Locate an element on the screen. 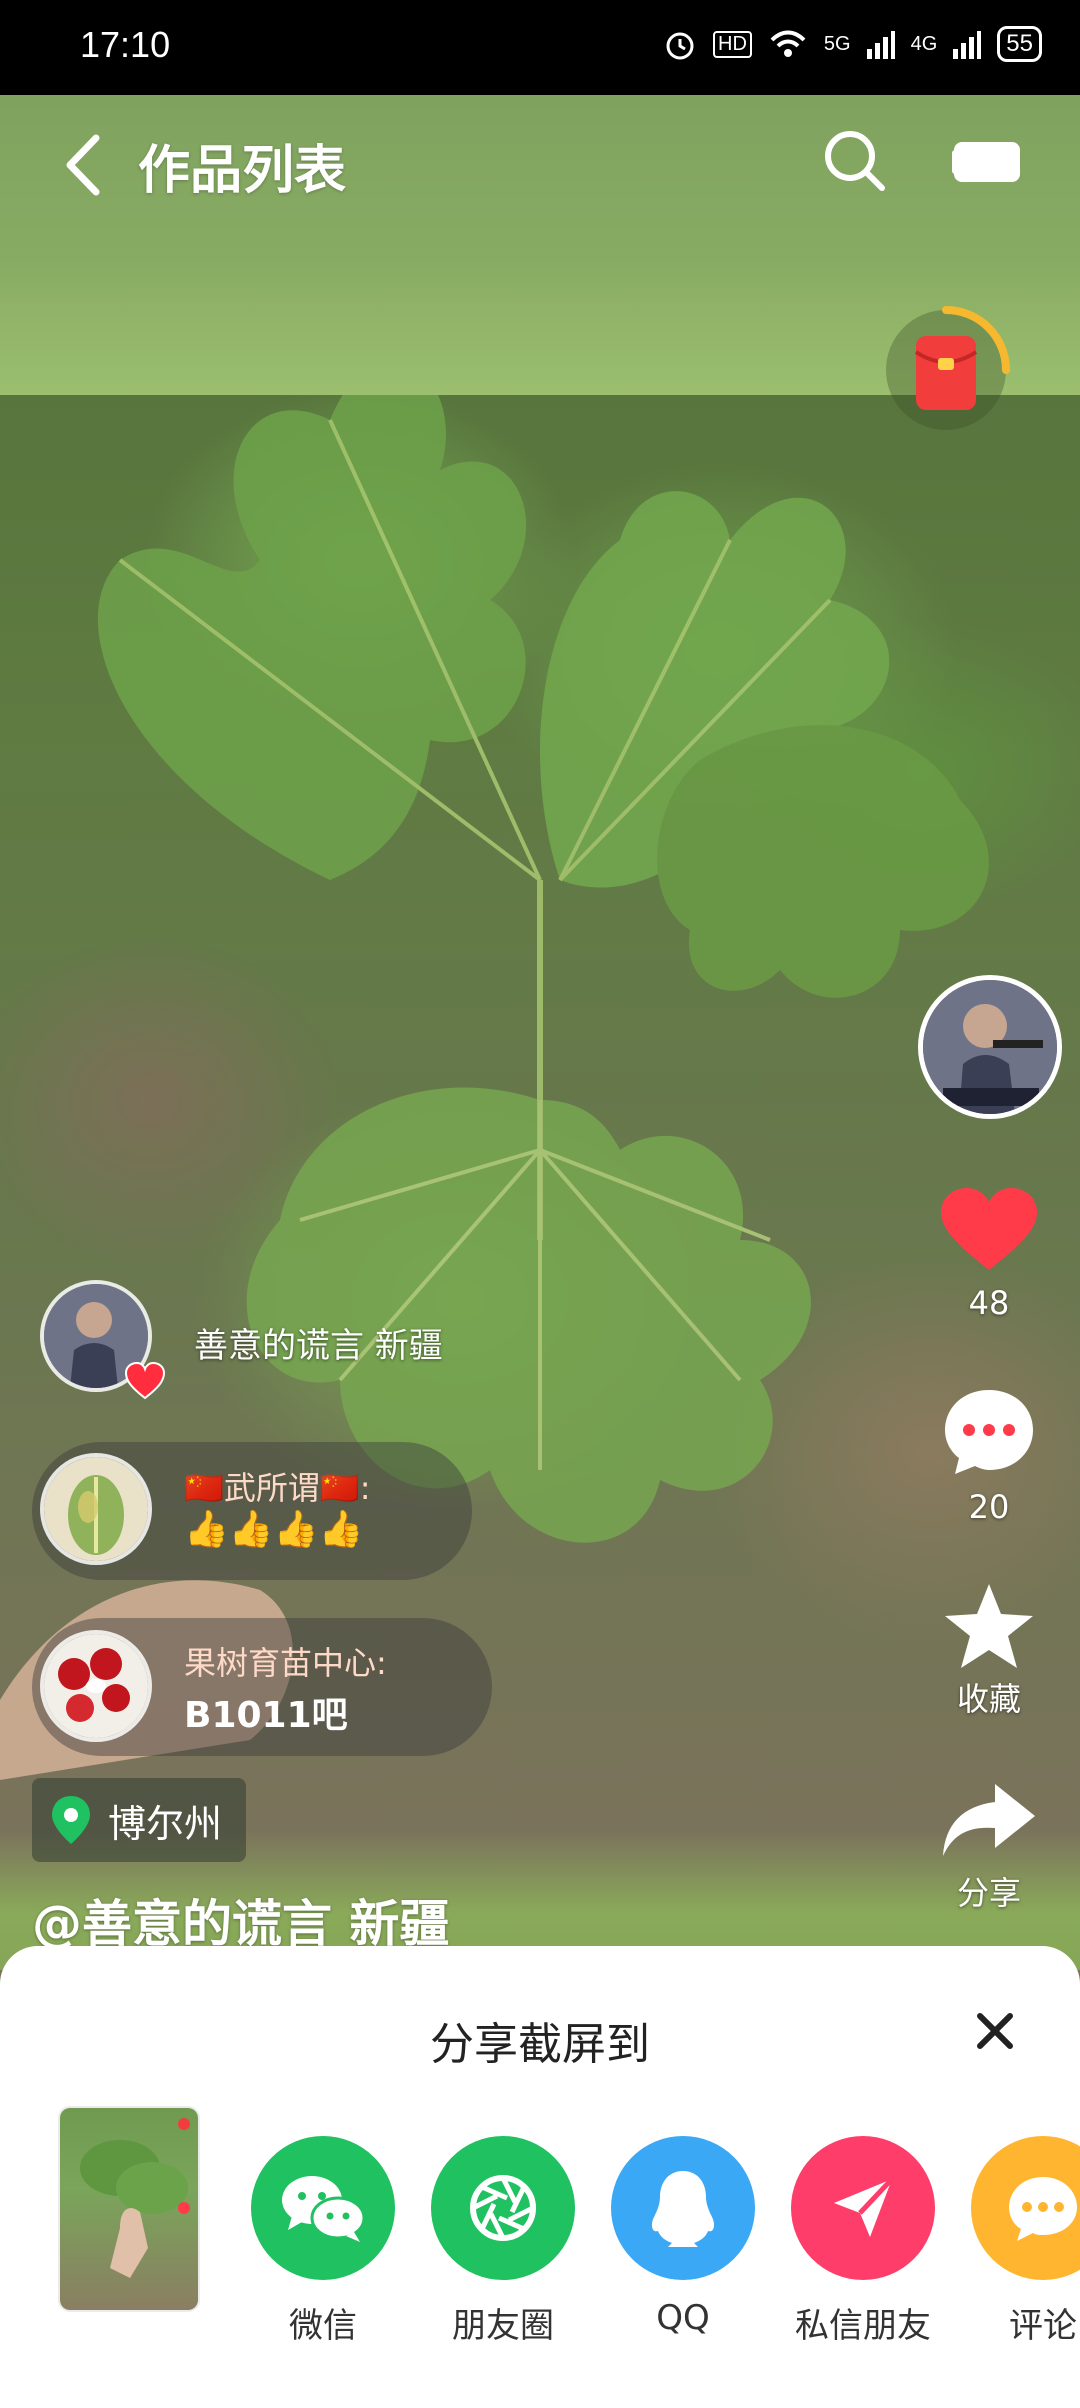 The height and width of the screenshot is (2408, 1080). comment-button: 20 is located at coordinates (989, 1456).